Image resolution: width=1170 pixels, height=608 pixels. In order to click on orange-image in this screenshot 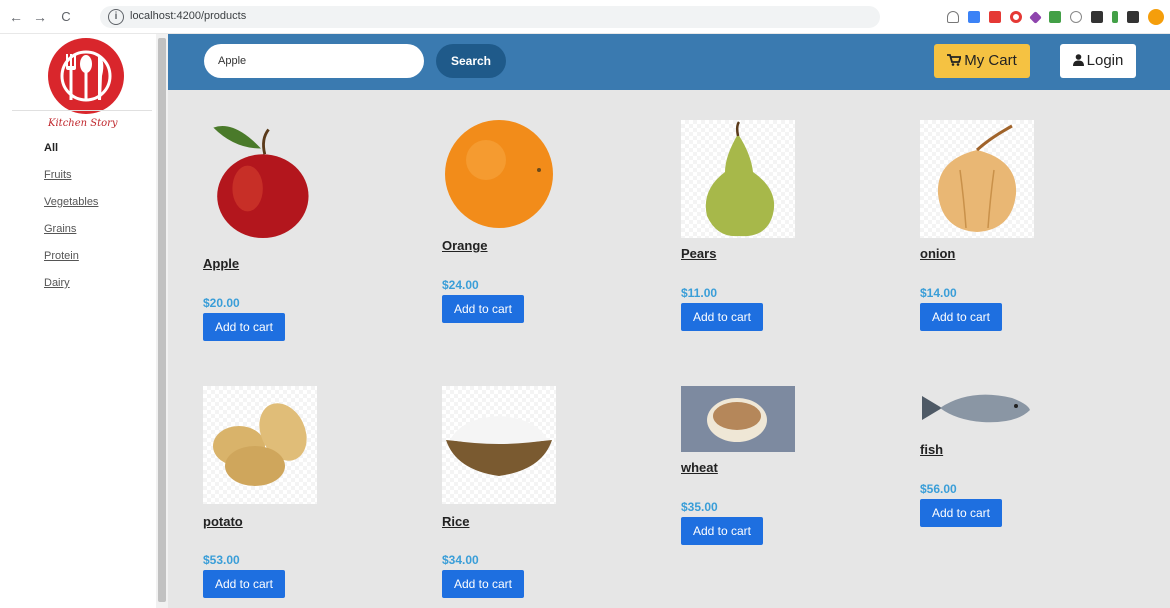, I will do `click(499, 174)`.